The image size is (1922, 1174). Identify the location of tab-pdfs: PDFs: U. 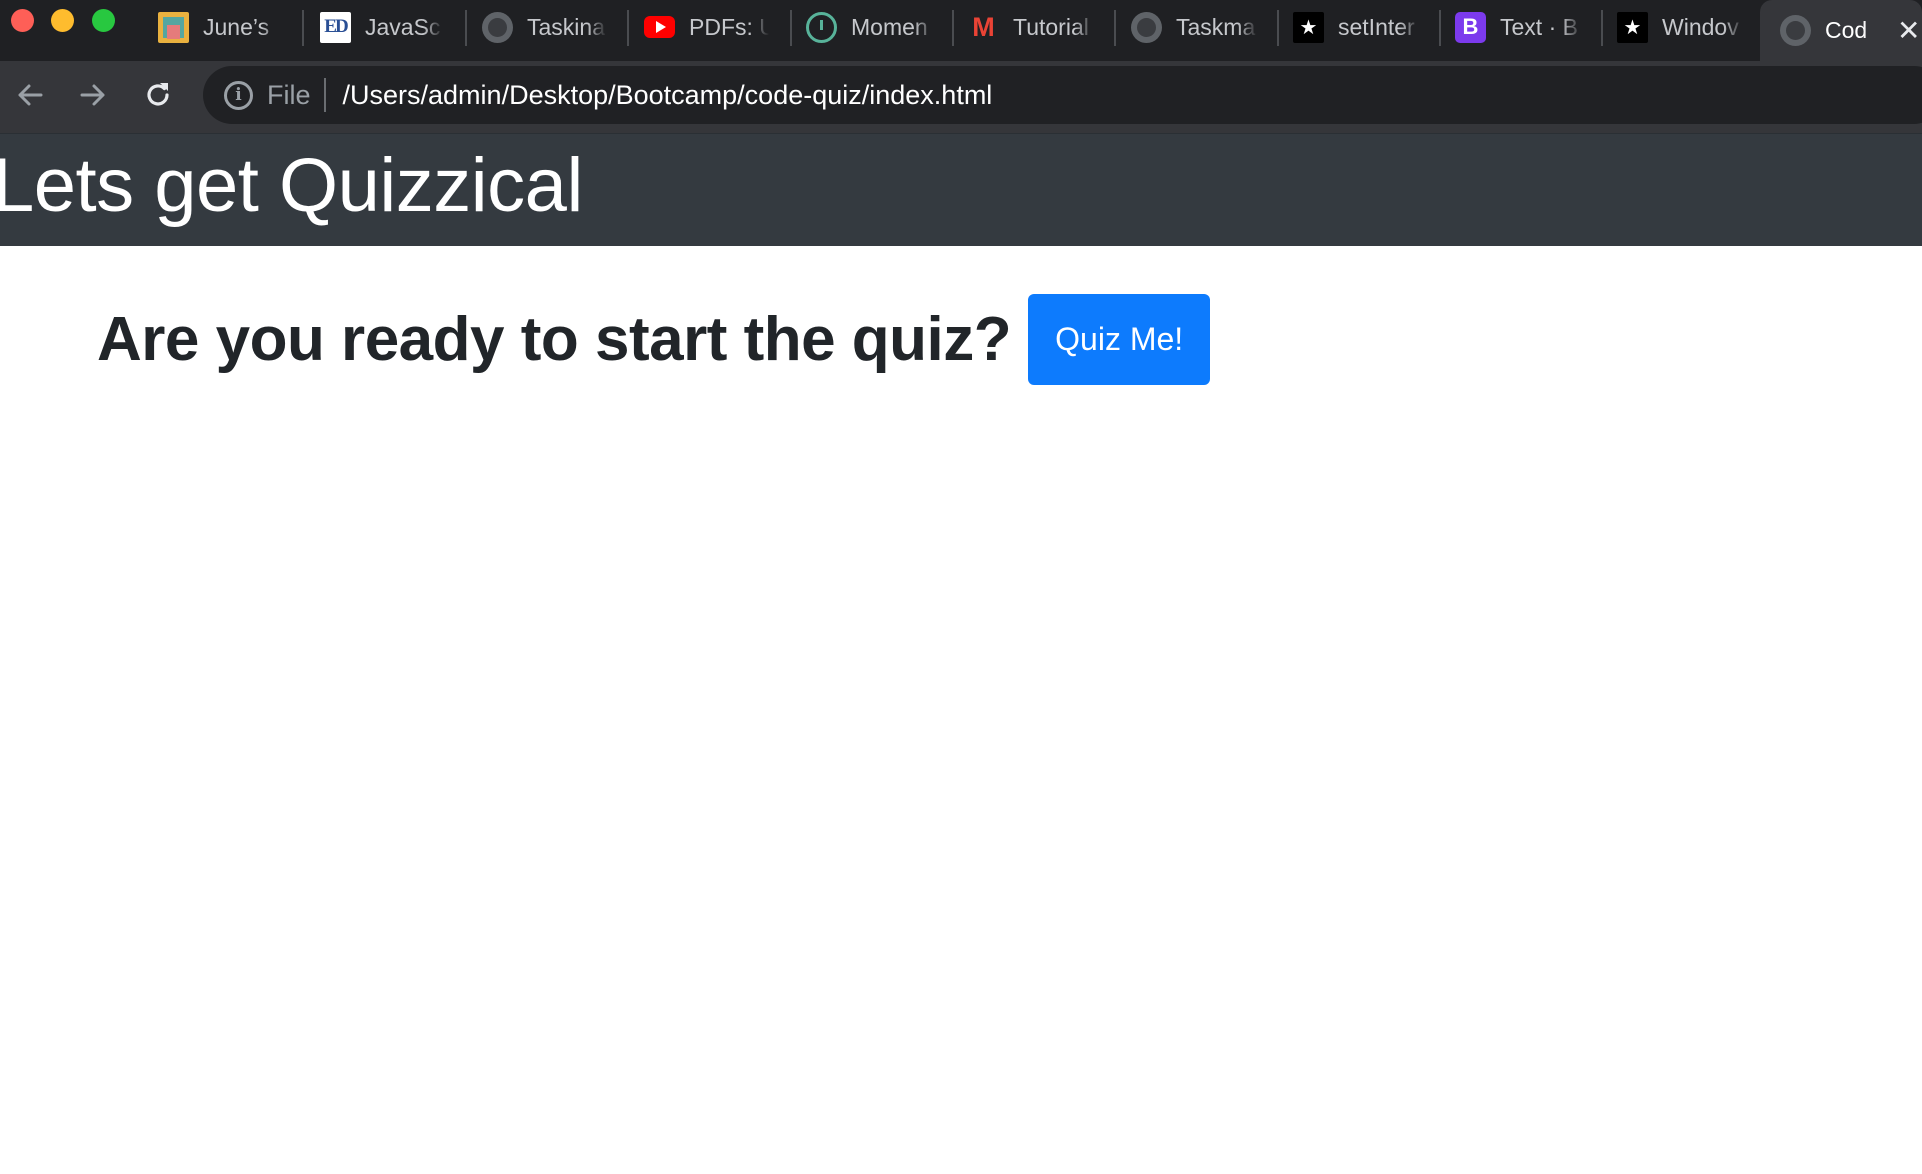
(710, 27).